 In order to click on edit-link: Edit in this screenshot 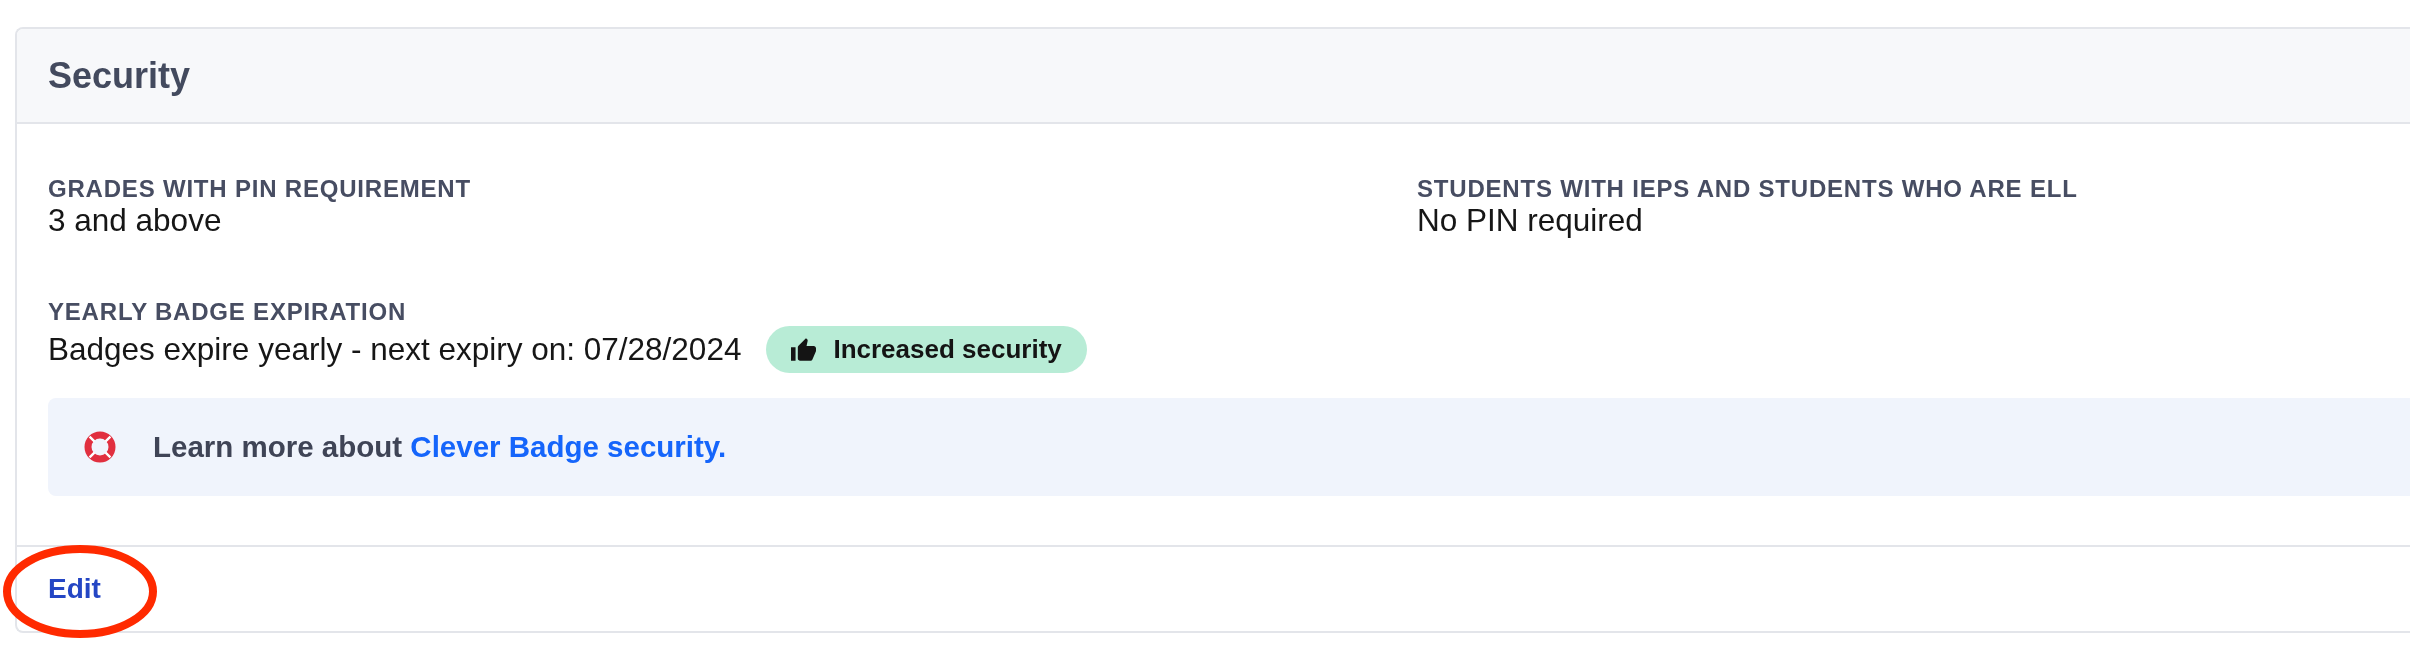, I will do `click(74, 589)`.